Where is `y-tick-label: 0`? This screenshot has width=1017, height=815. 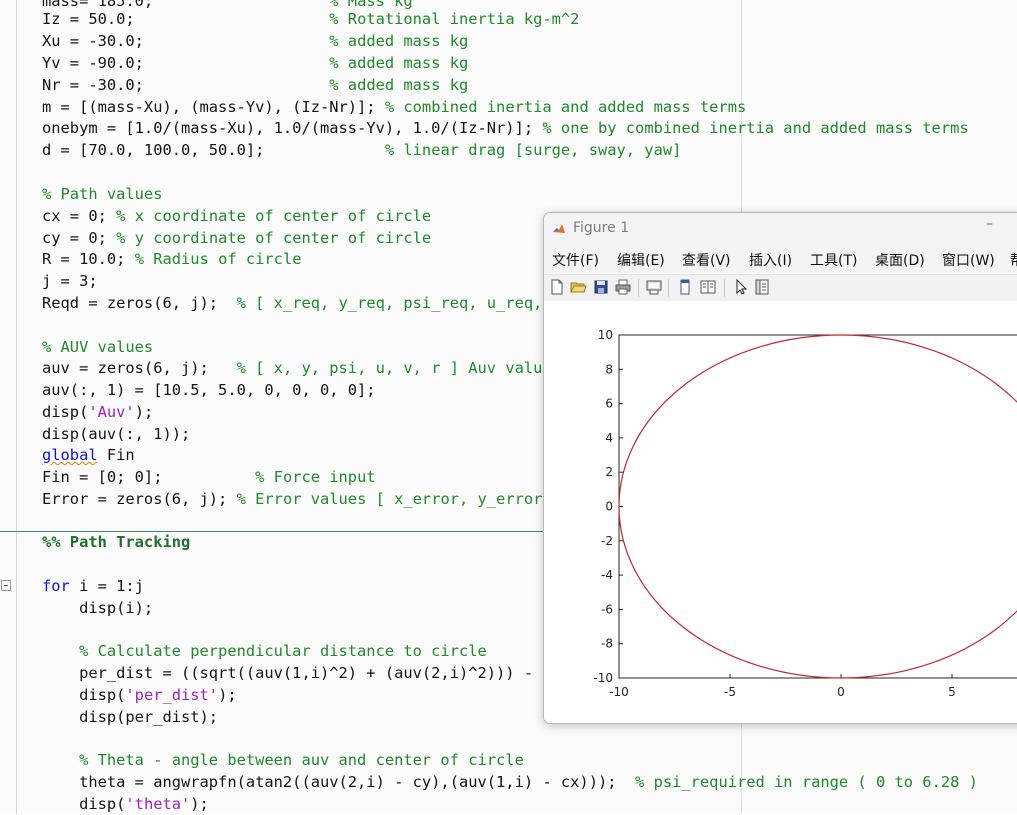
y-tick-label: 0 is located at coordinates (609, 507).